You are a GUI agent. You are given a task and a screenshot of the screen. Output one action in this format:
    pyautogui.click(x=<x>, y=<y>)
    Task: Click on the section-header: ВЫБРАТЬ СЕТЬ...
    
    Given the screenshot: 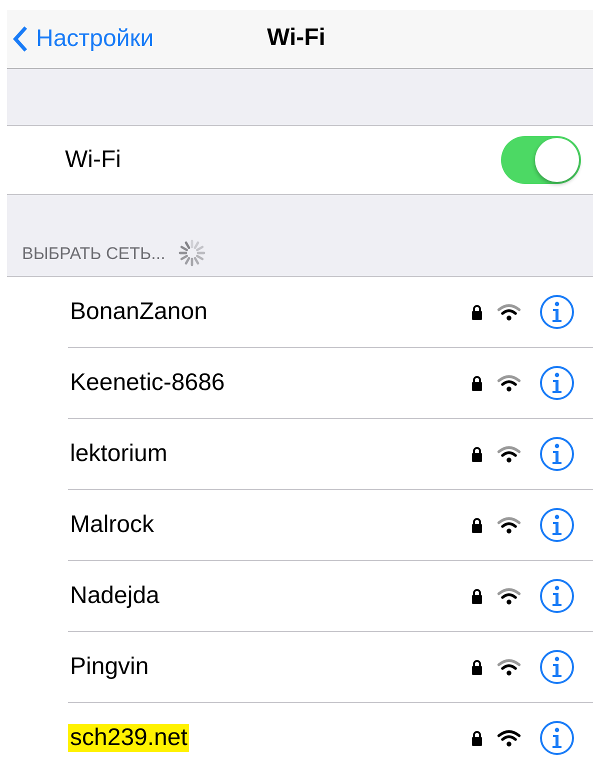 What is the action you would take?
    pyautogui.click(x=94, y=254)
    